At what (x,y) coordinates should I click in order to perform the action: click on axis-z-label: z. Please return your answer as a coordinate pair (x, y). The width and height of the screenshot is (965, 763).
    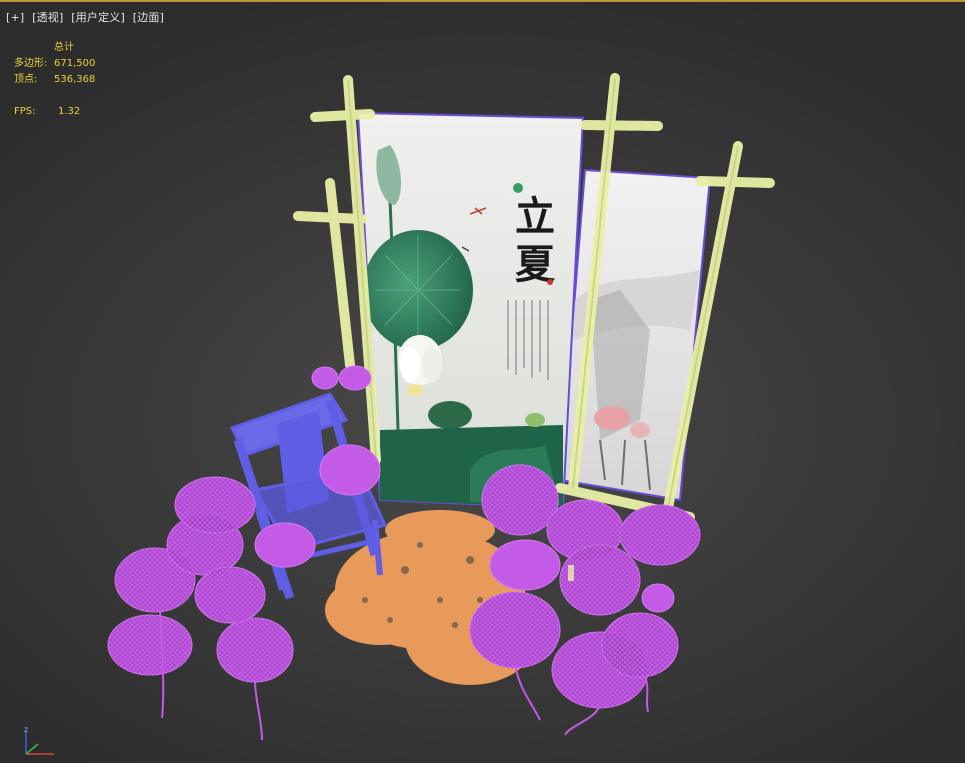
    Looking at the image, I should click on (26, 729).